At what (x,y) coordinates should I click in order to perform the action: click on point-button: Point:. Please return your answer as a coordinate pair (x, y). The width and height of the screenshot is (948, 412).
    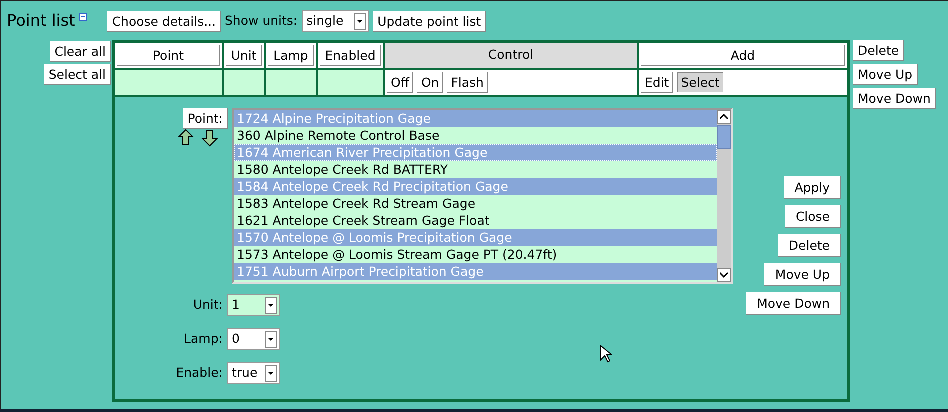
    Looking at the image, I should click on (205, 118).